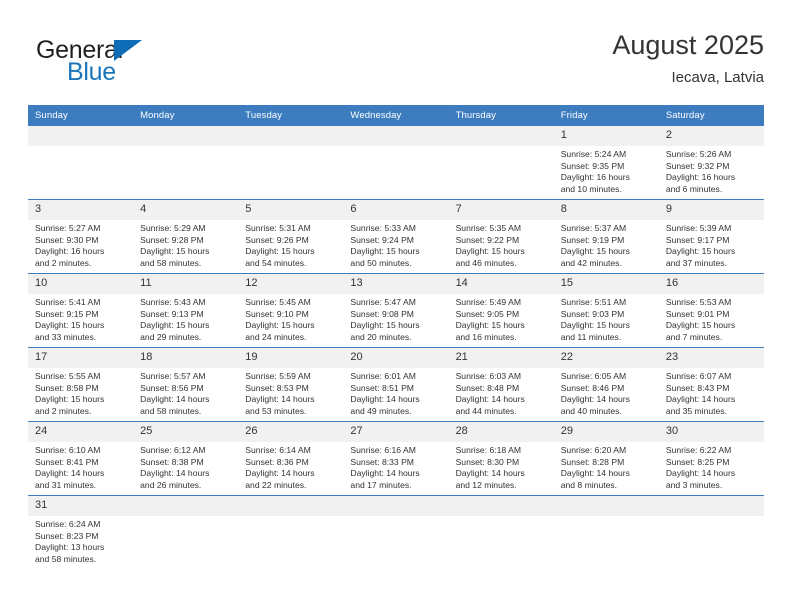 The width and height of the screenshot is (792, 612). I want to click on sunset-text: Sunset: 9:30 PM, so click(67, 239).